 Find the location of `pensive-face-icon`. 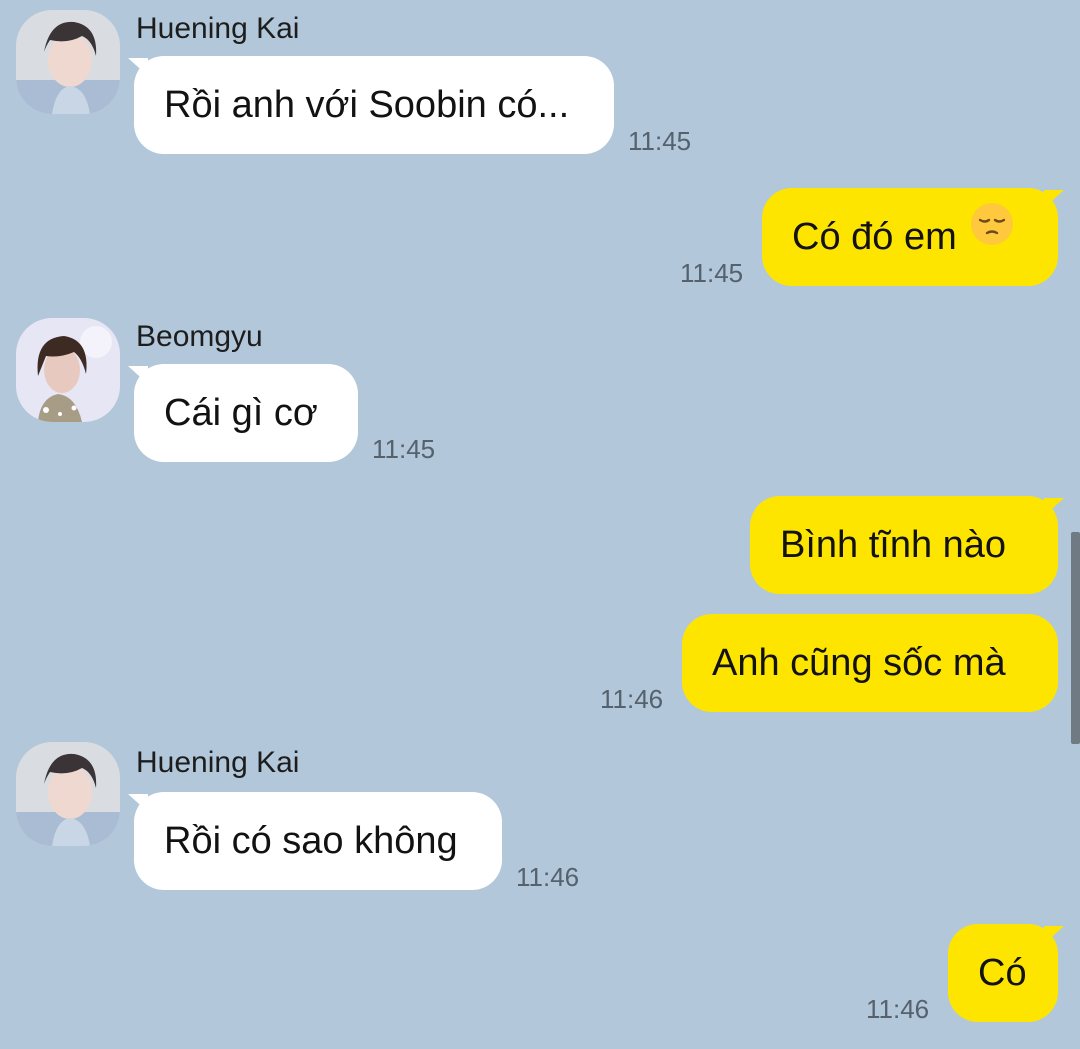

pensive-face-icon is located at coordinates (992, 235).